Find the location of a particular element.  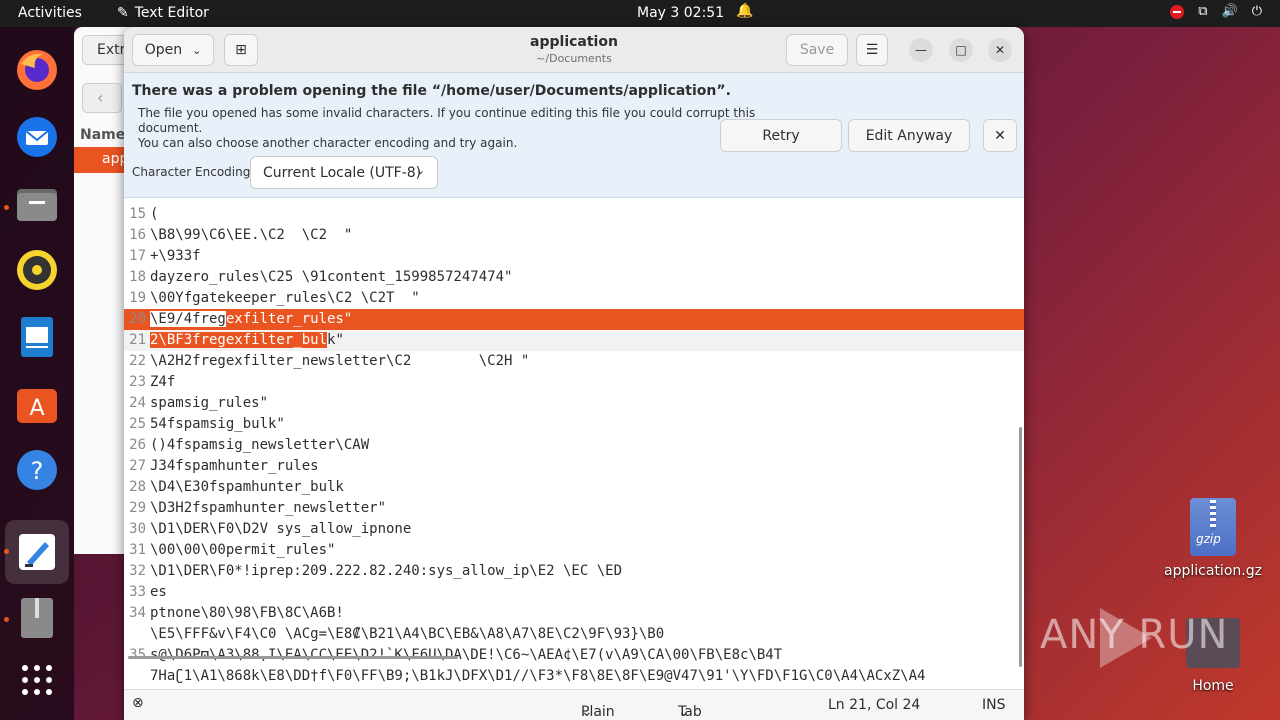

line-text: +\933f is located at coordinates (175, 256).